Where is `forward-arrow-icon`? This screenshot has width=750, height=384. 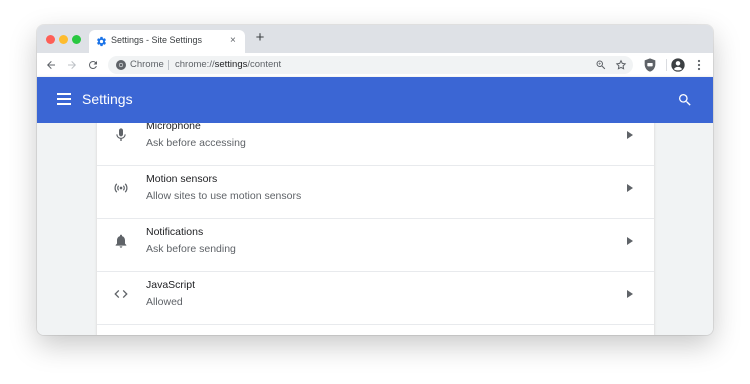
forward-arrow-icon is located at coordinates (72, 65).